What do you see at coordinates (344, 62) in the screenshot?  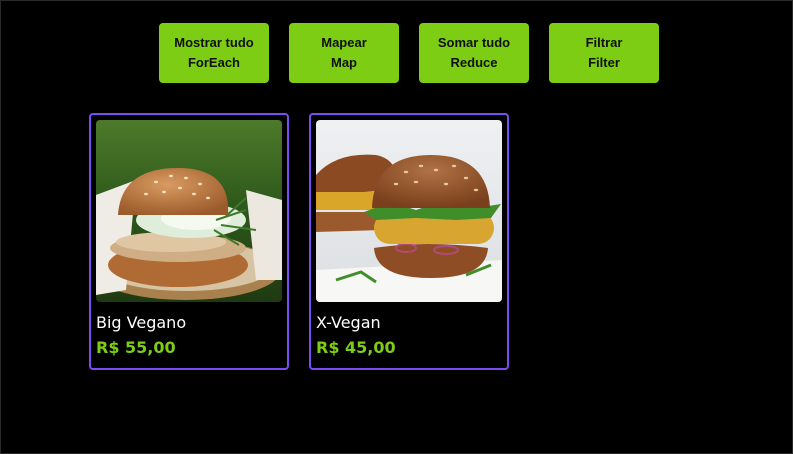 I see `map-button-sublabel: Map` at bounding box center [344, 62].